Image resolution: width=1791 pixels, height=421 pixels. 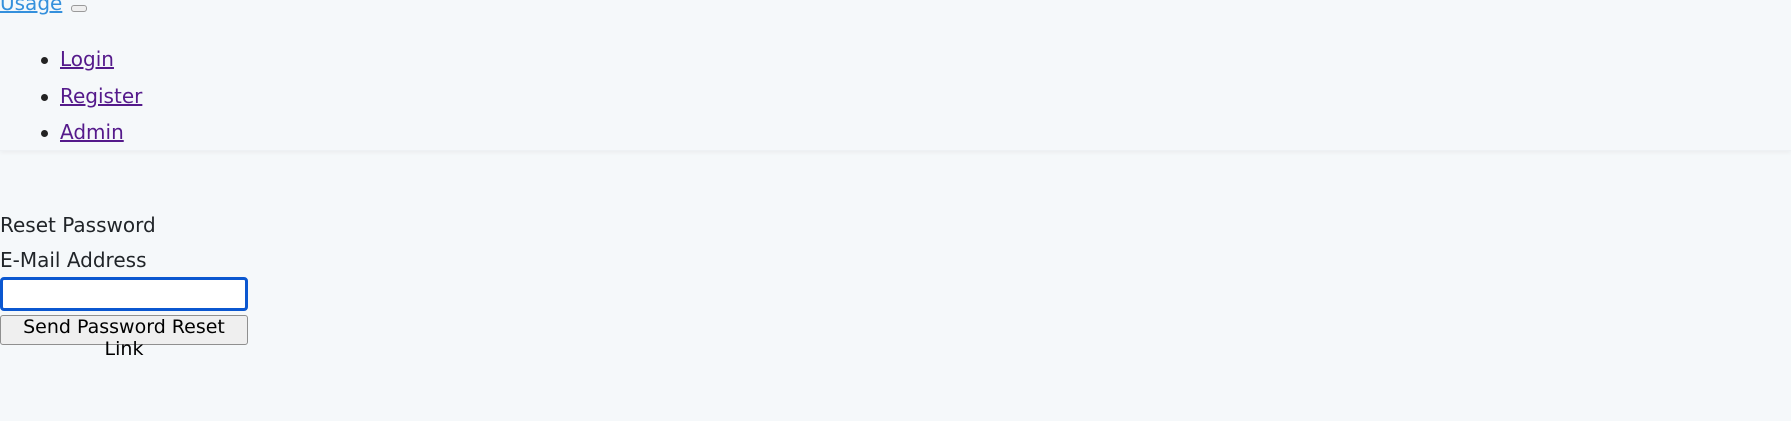 What do you see at coordinates (79, 8) in the screenshot?
I see `navbar-toggler-button` at bounding box center [79, 8].